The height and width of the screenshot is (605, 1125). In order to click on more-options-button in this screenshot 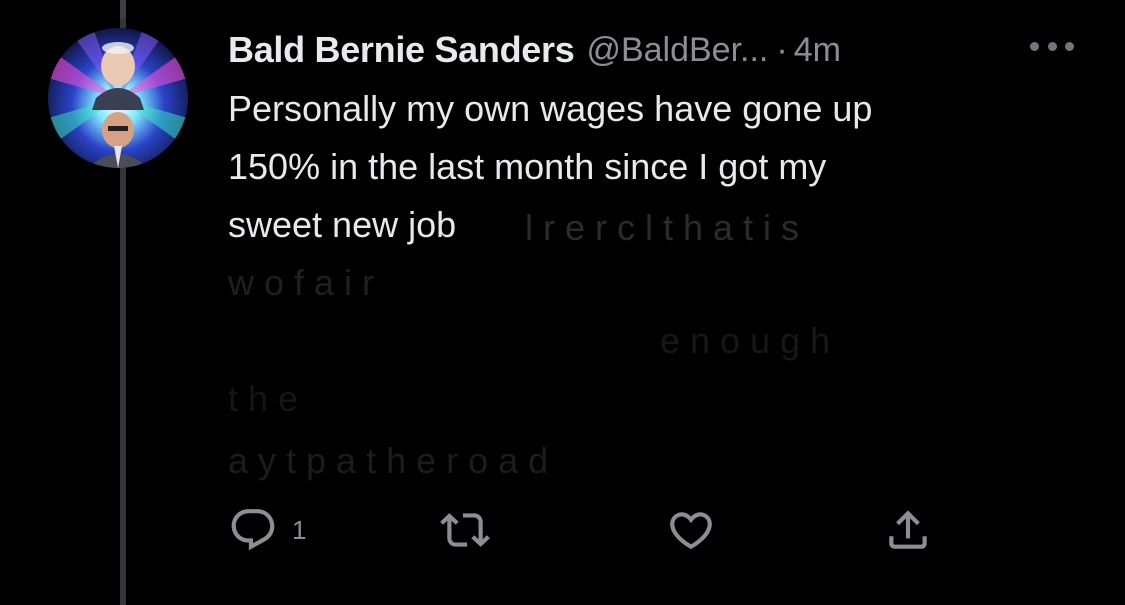, I will do `click(1052, 46)`.